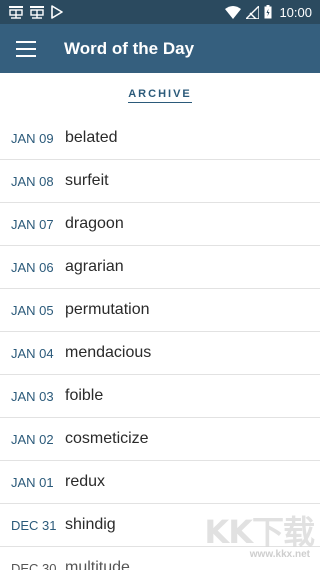 The height and width of the screenshot is (570, 320). Describe the element at coordinates (90, 524) in the screenshot. I see `word-title: shindig` at that location.